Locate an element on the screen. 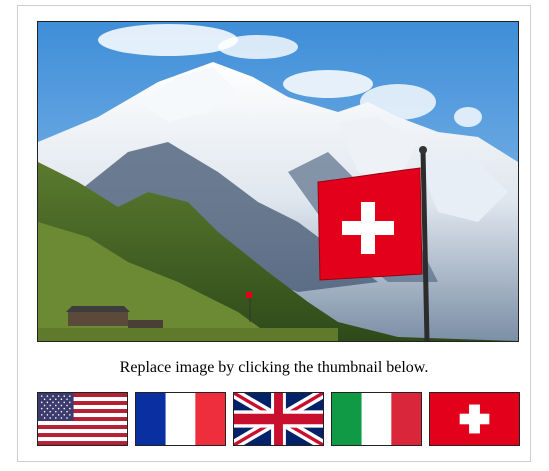  thumbnail-switzerland-flag is located at coordinates (474, 419).